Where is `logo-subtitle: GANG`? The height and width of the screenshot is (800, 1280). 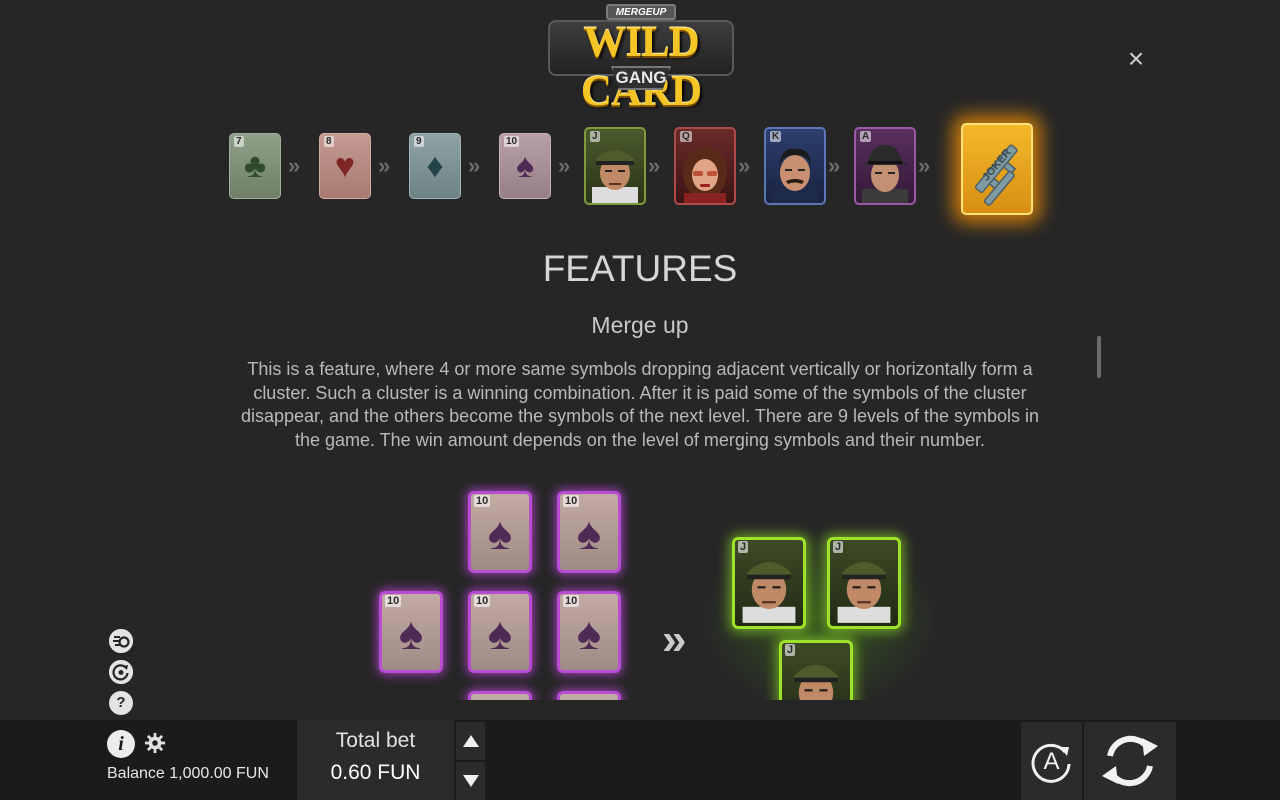 logo-subtitle: GANG is located at coordinates (641, 78).